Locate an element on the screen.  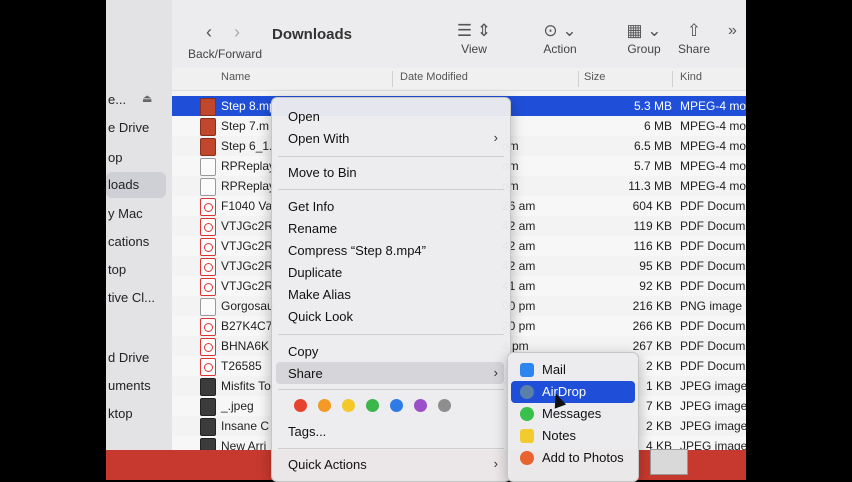
date-column-header: Date Modified is located at coordinates (434, 77).